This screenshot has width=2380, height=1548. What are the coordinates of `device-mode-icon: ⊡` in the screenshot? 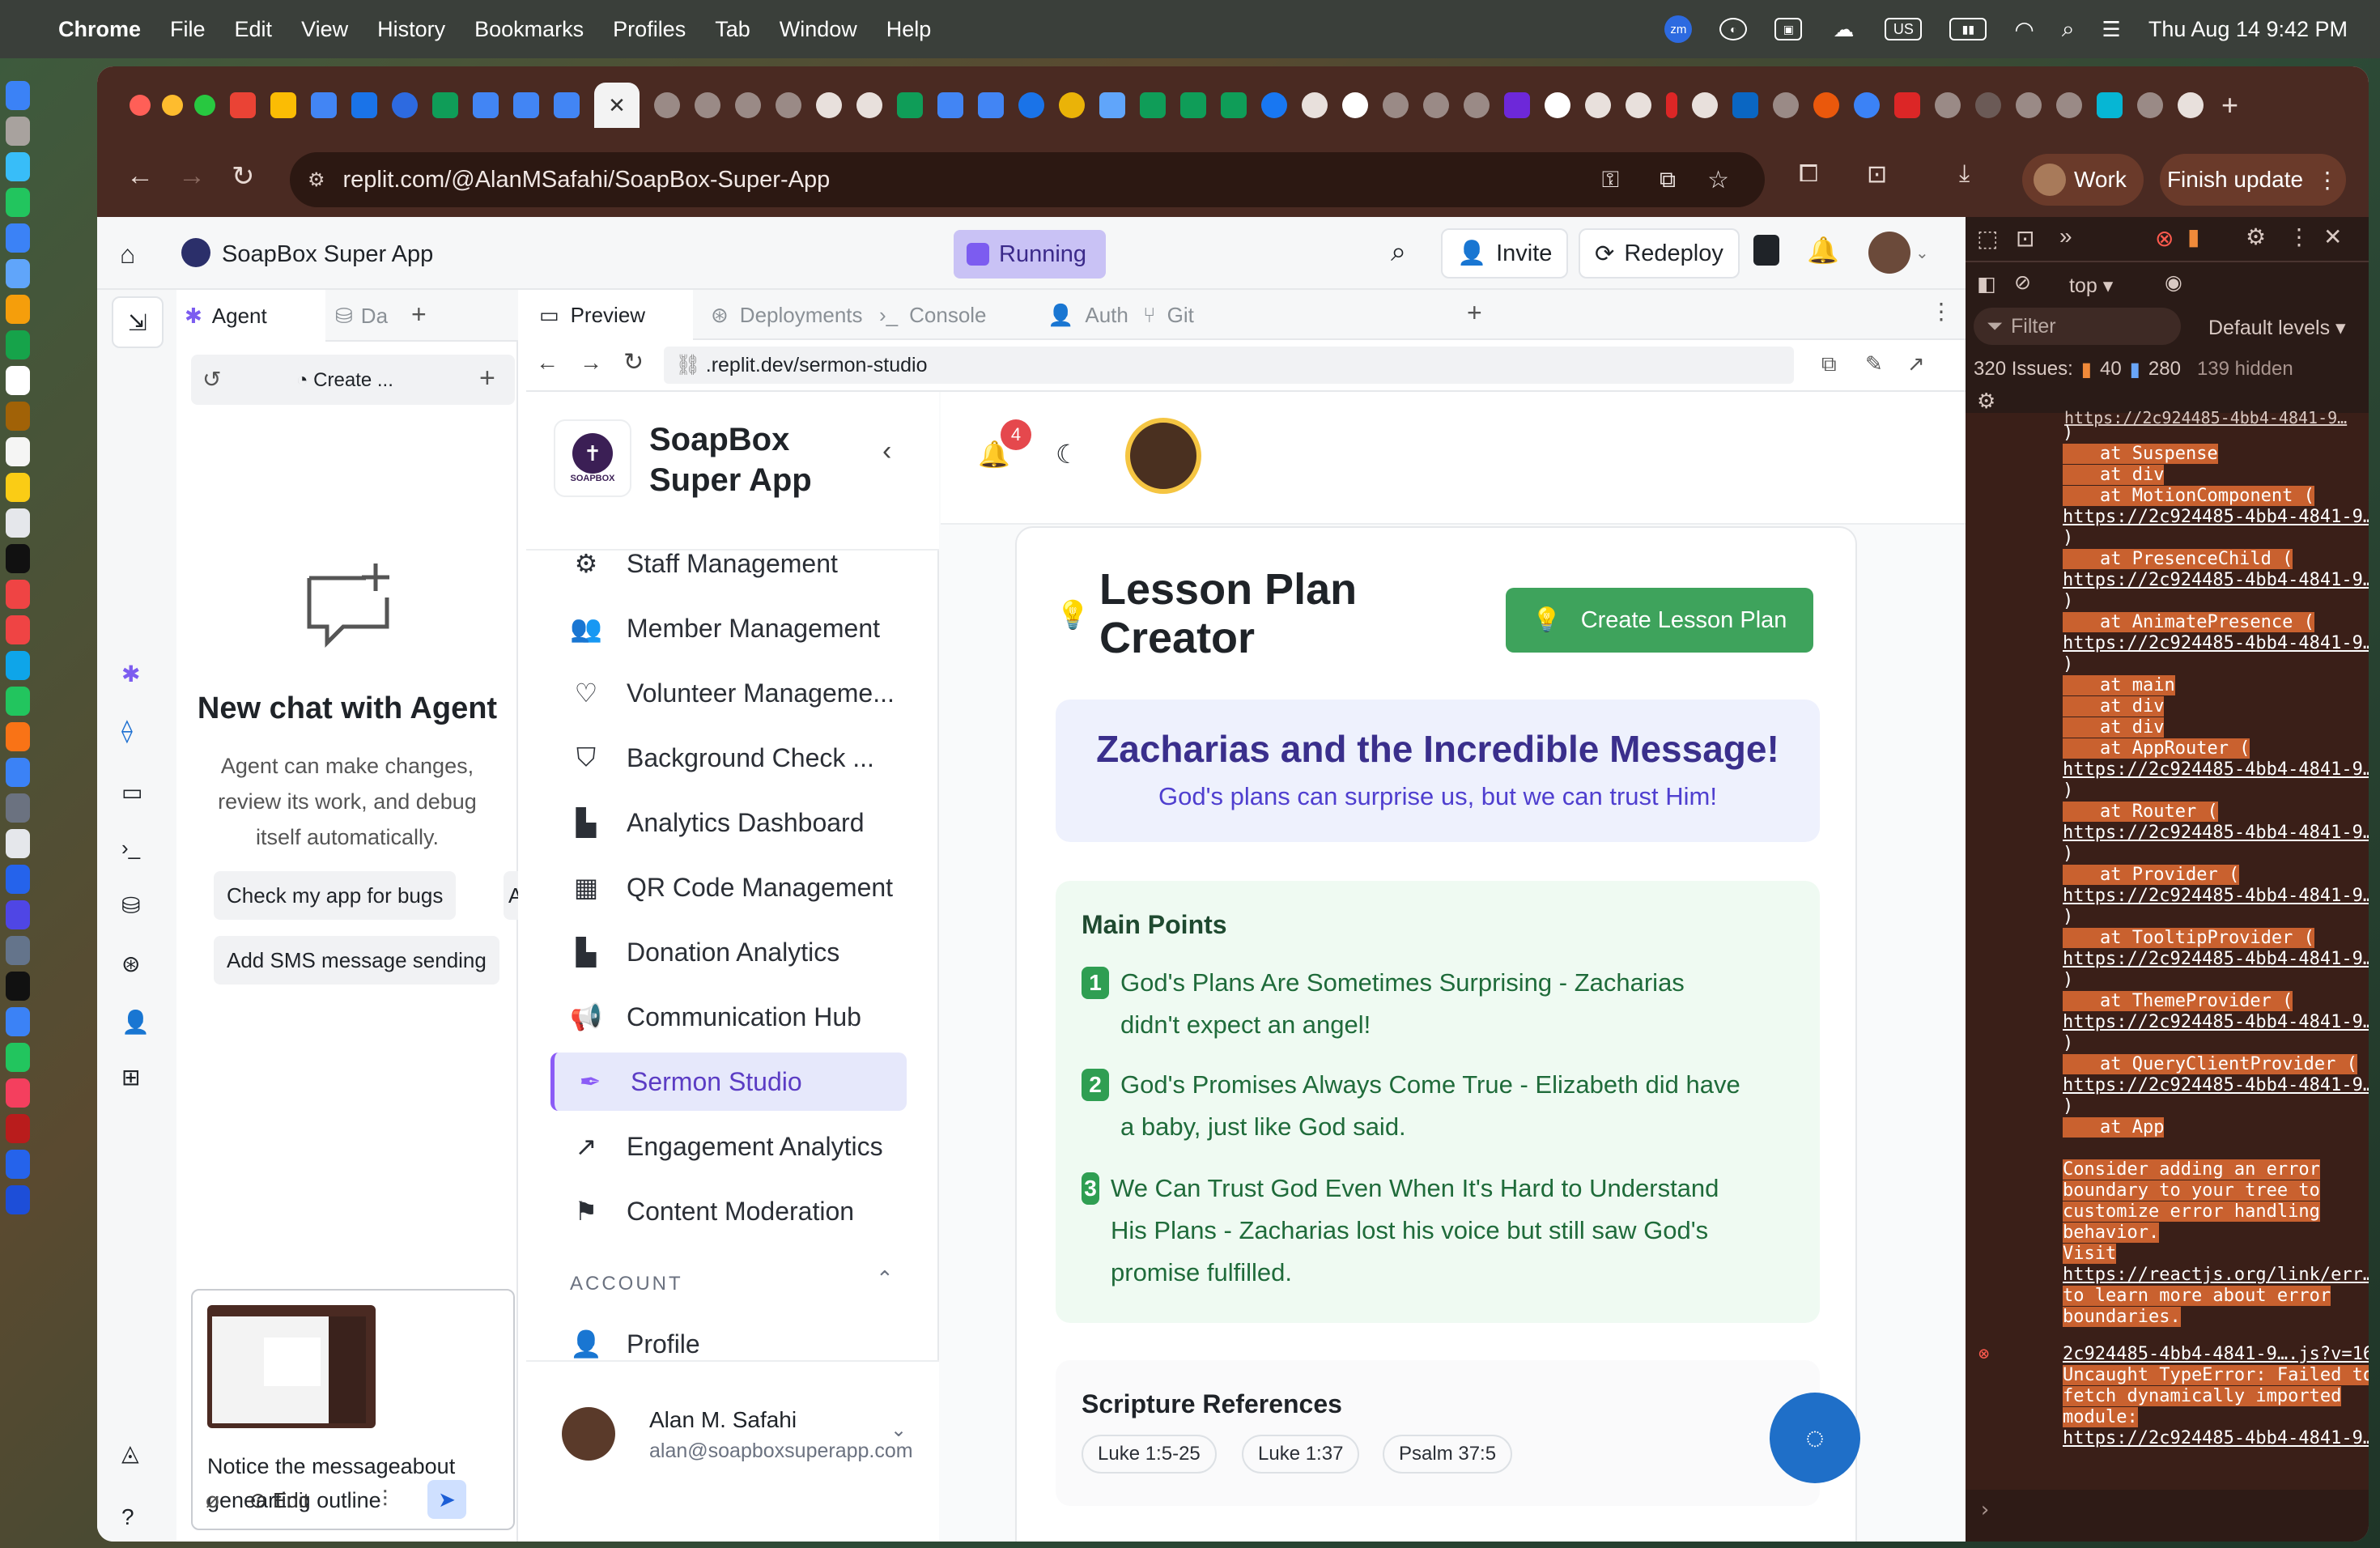 It's located at (2025, 239).